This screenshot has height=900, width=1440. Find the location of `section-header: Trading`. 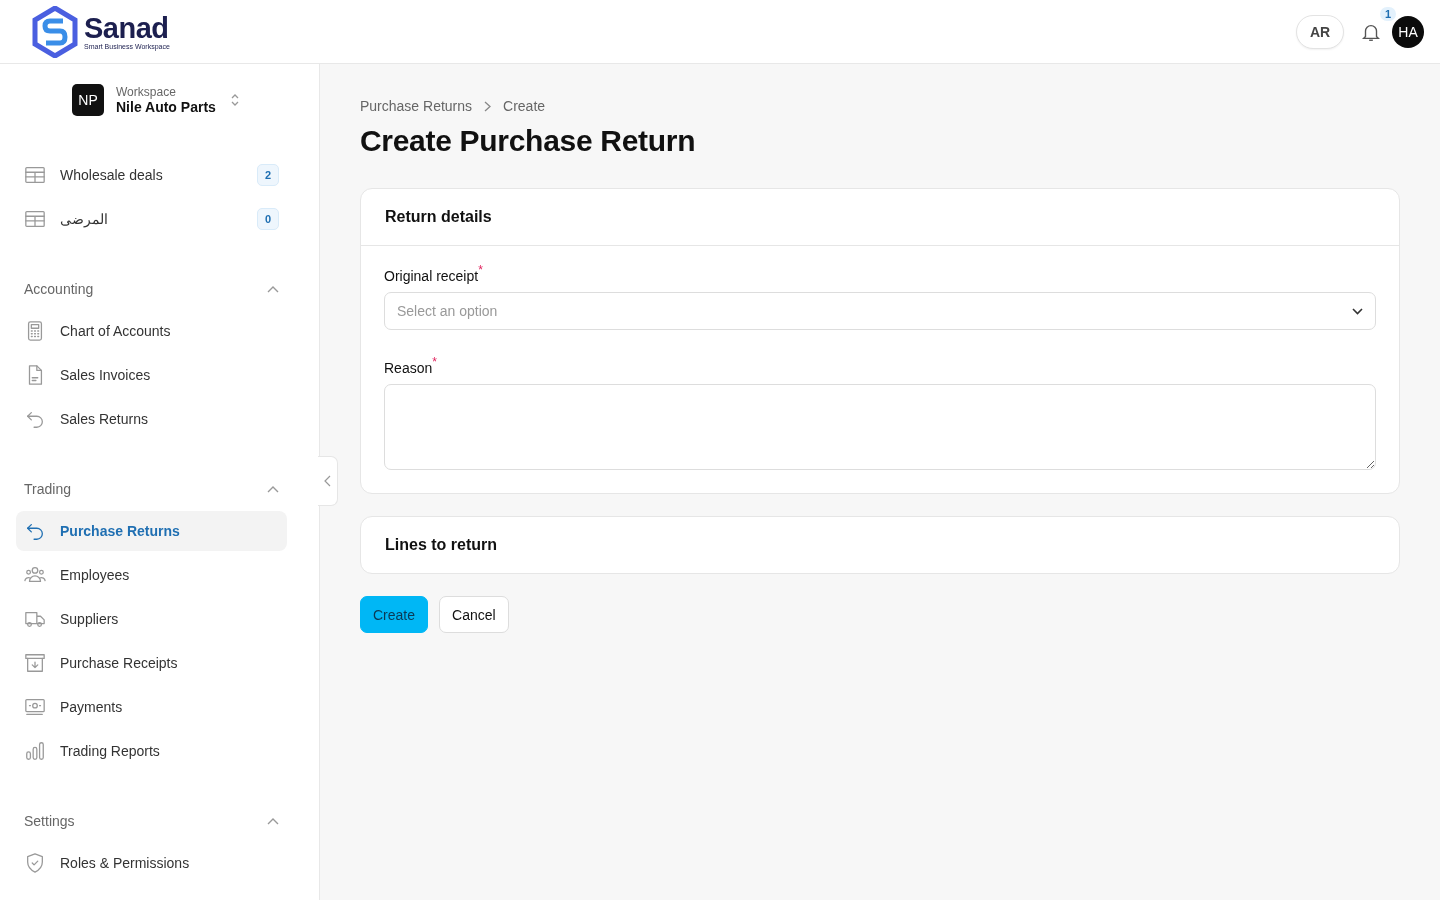

section-header: Trading is located at coordinates (151, 489).